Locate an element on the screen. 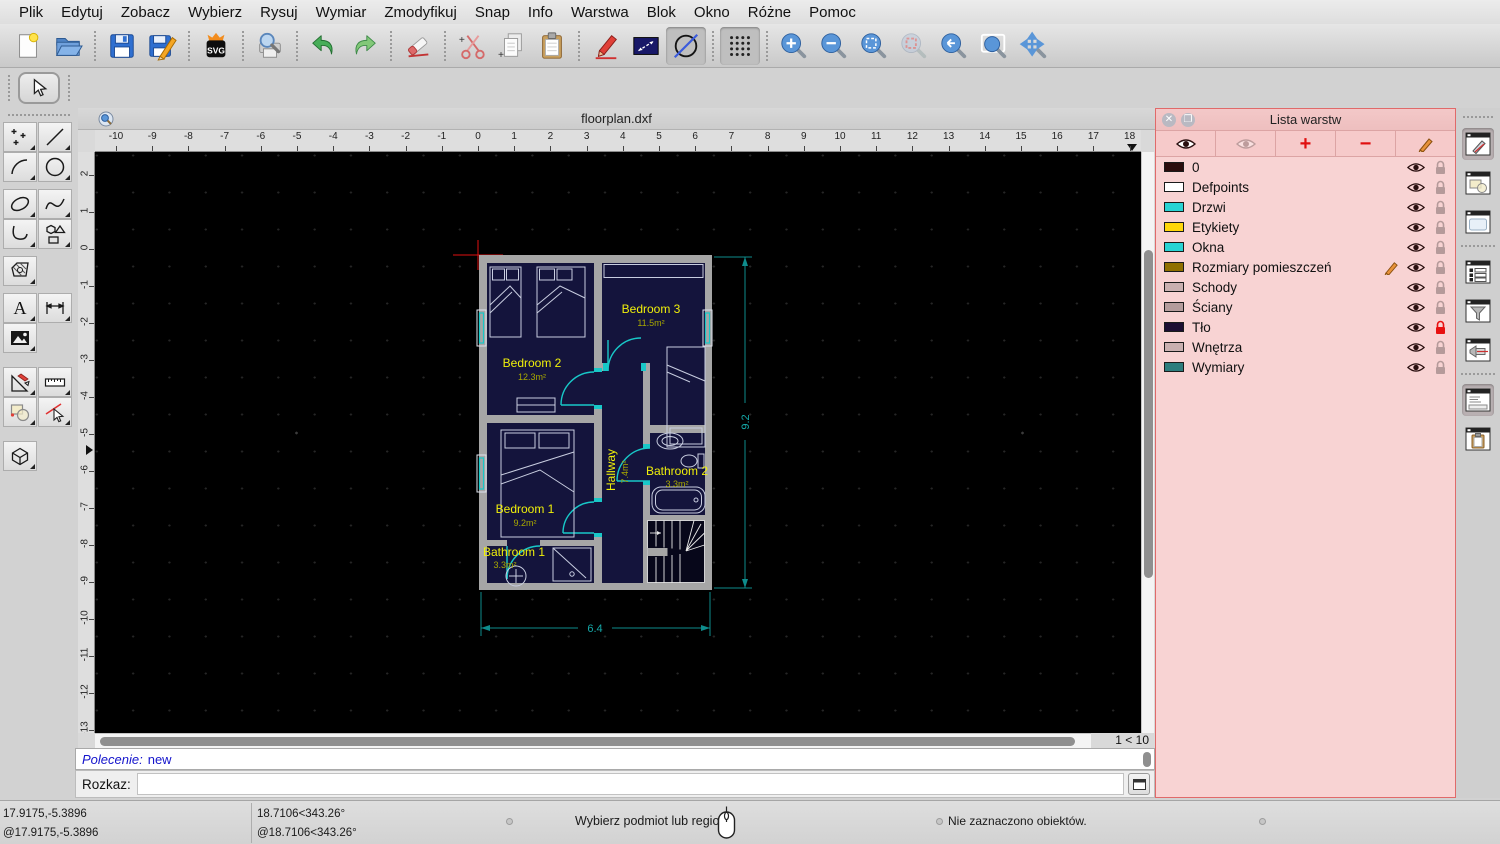 The height and width of the screenshot is (844, 1500). menu-blok: Blok is located at coordinates (661, 12).